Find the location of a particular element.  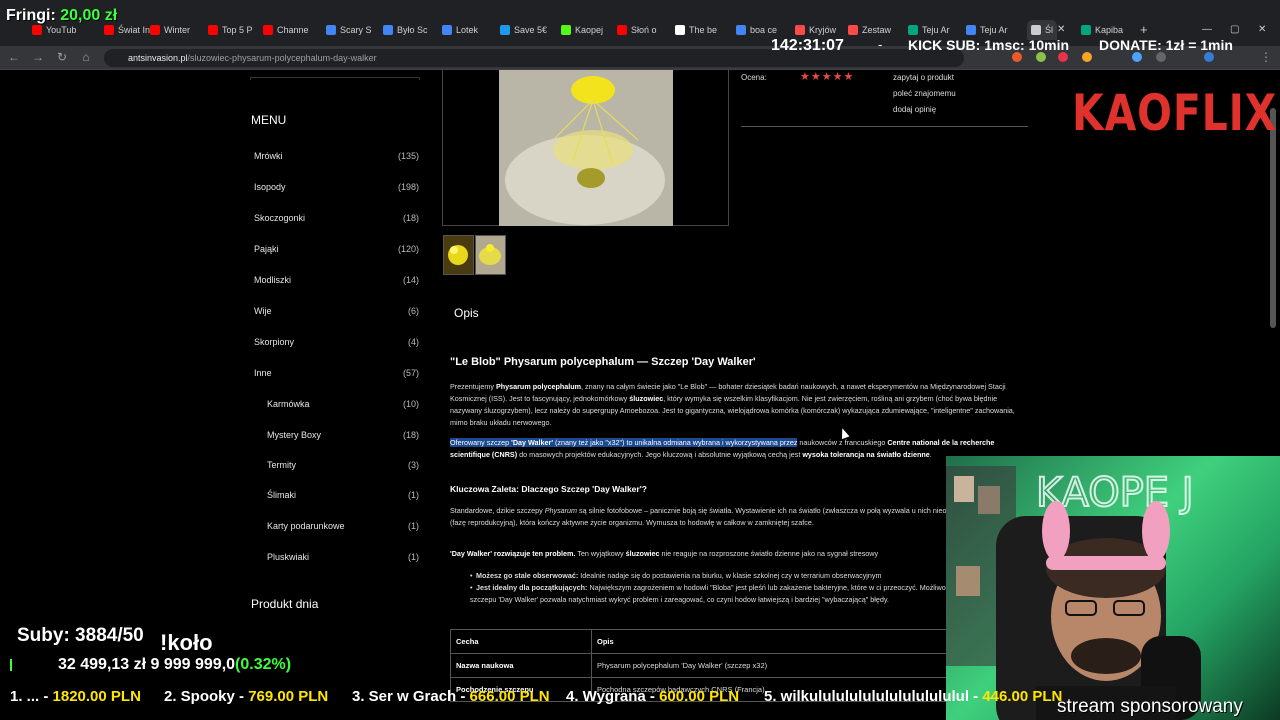

browser-tab: Top 5 P is located at coordinates (230, 30).